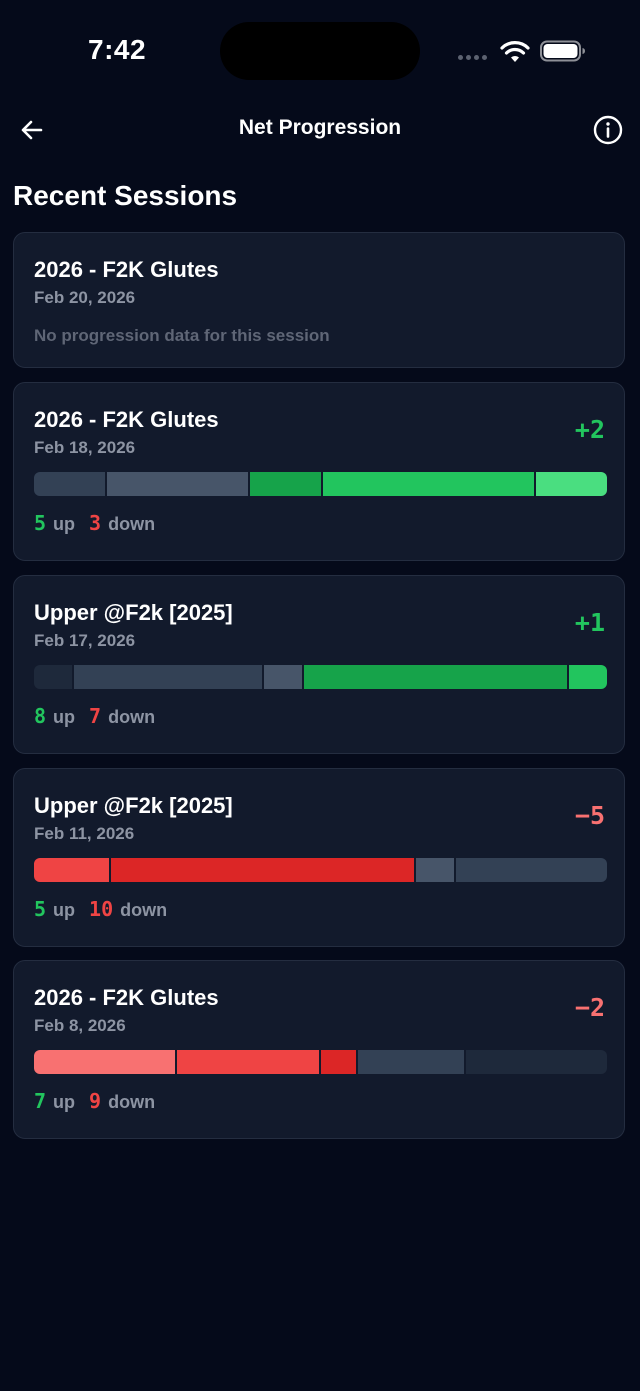 The image size is (640, 1391). Describe the element at coordinates (589, 429) in the screenshot. I see `net-change: +2` at that location.